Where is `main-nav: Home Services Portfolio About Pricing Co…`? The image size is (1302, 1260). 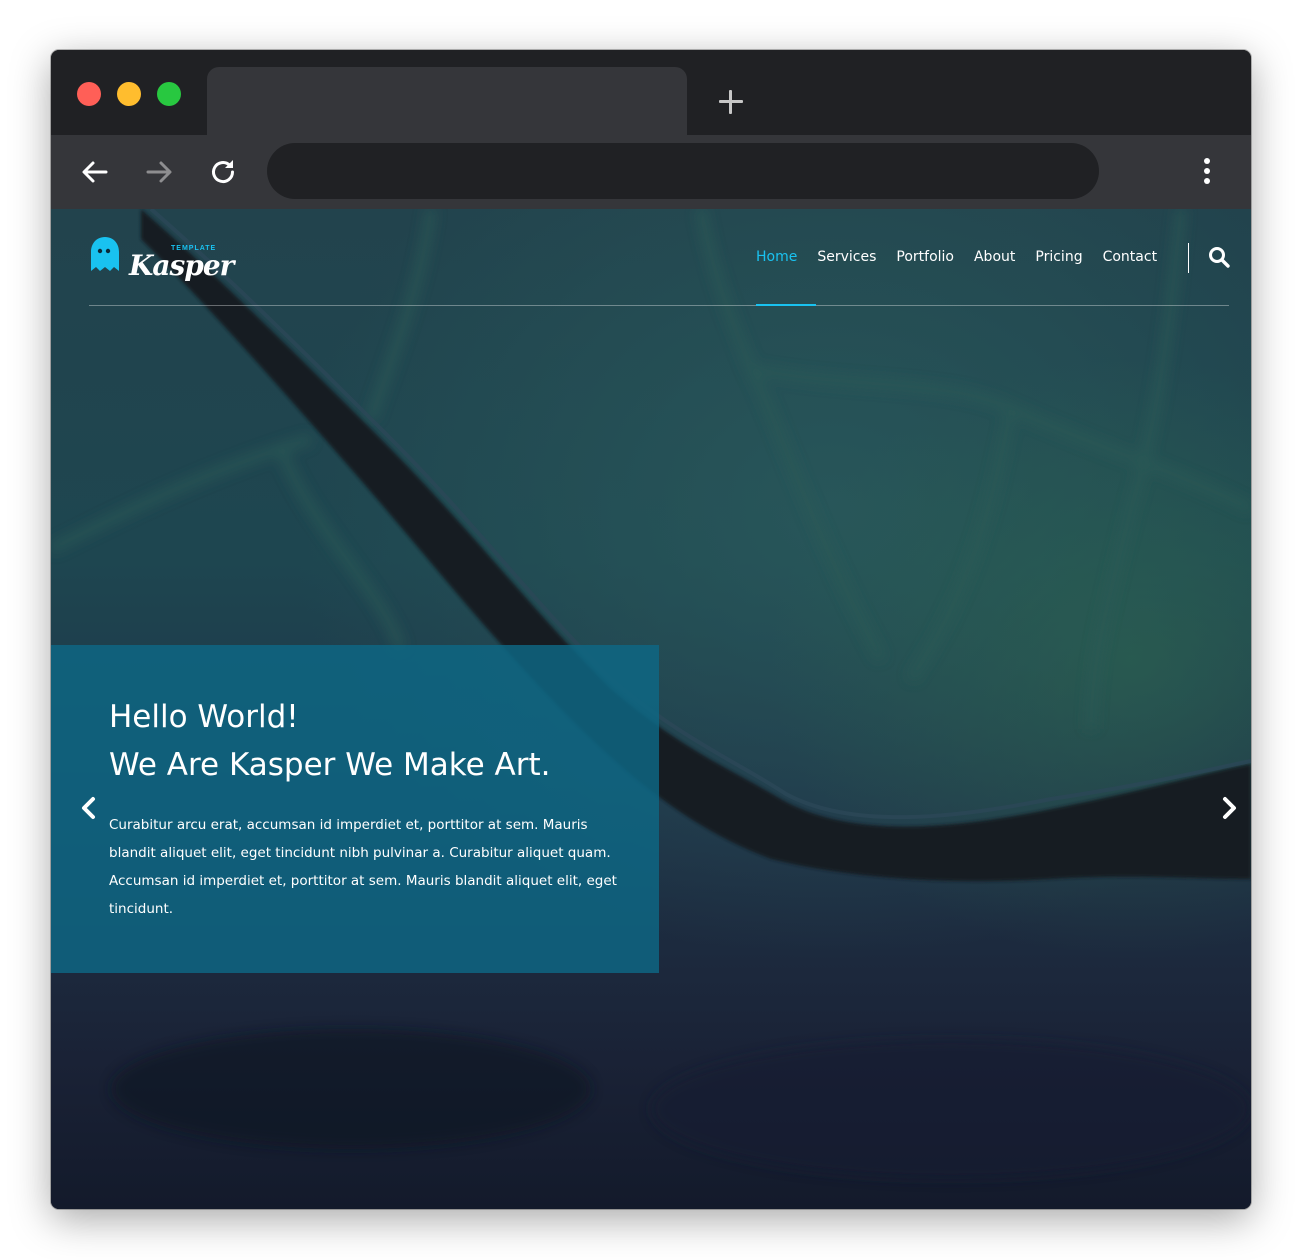
main-nav: Home Services Portfolio About Pricing Co… is located at coordinates (966, 258).